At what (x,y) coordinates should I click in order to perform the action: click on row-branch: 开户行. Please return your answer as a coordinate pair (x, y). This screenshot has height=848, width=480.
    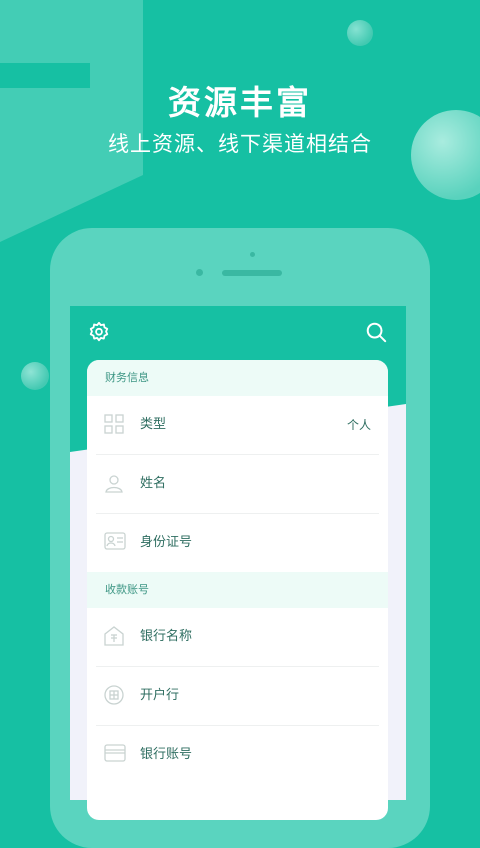
    Looking at the image, I should click on (237, 696).